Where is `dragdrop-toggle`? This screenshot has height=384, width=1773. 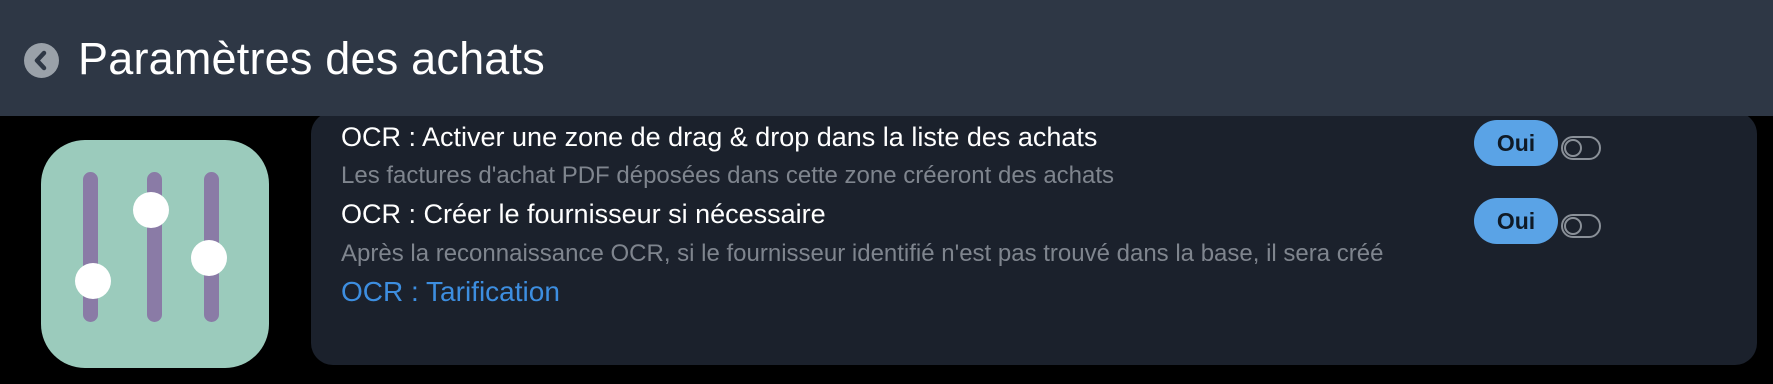
dragdrop-toggle is located at coordinates (1581, 148).